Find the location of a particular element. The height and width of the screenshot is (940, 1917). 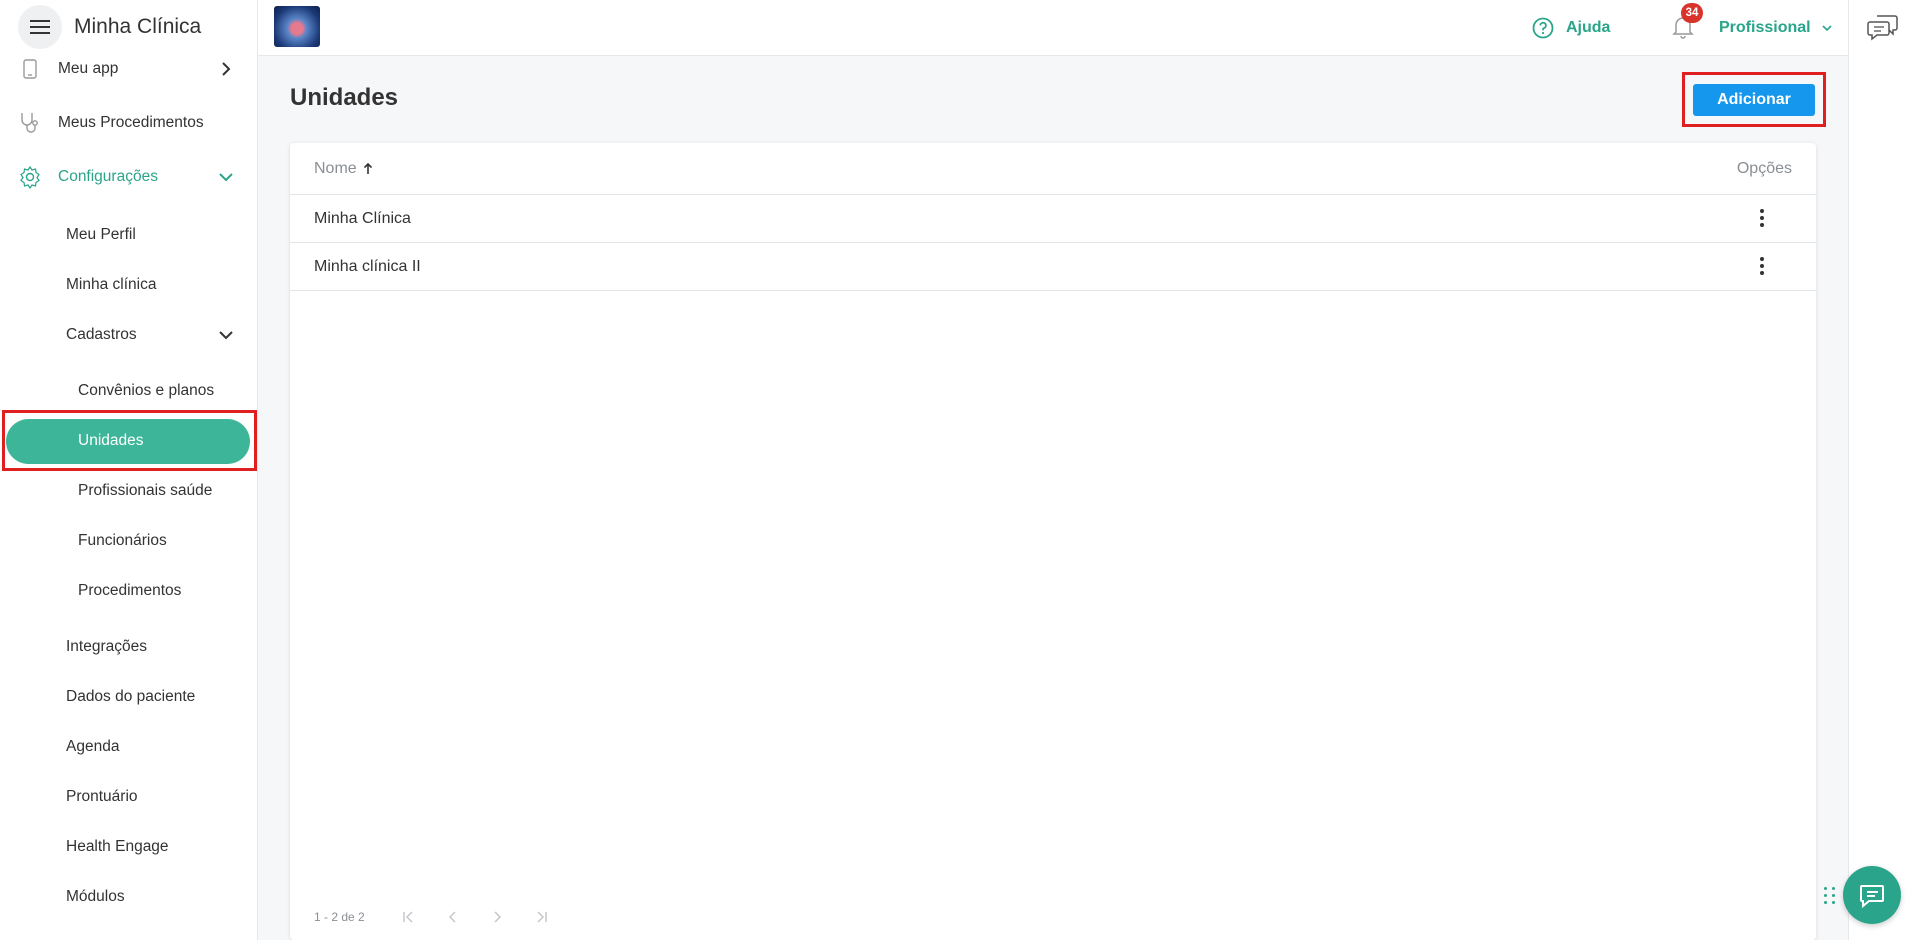

sidebar-item-procedimentos: Procedimentos is located at coordinates (129, 591).